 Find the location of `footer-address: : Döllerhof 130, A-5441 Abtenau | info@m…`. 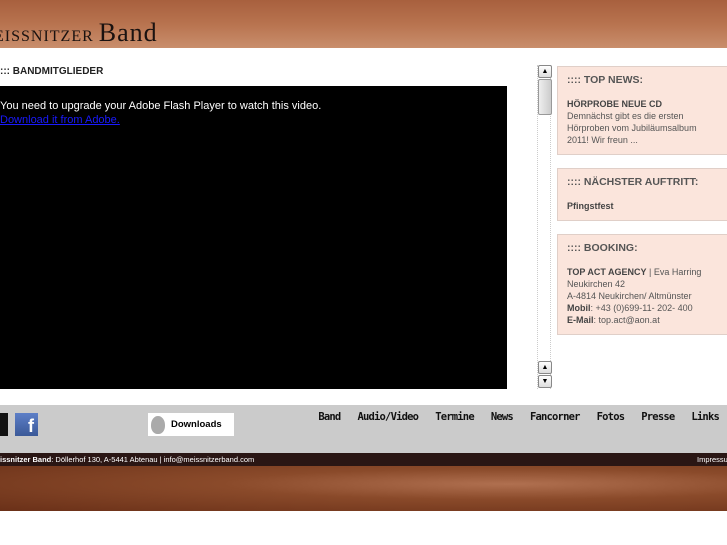

footer-address: : Döllerhof 130, A-5441 Abtenau | info@m… is located at coordinates (153, 459).